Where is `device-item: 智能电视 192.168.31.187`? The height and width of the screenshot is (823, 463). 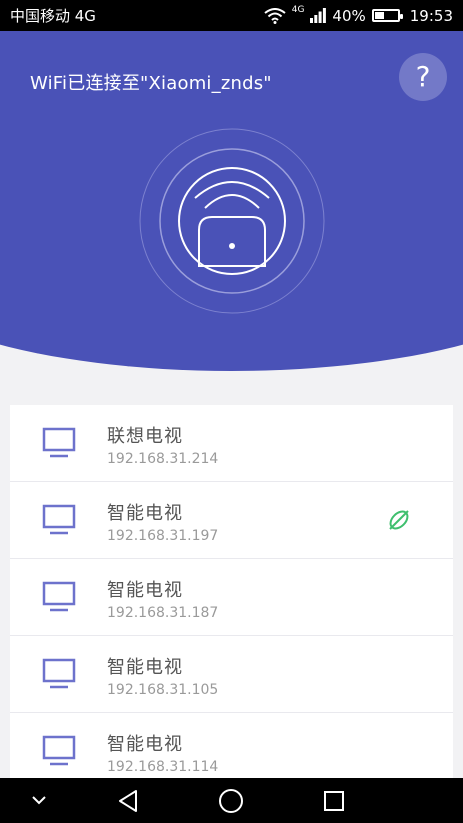 device-item: 智能电视 192.168.31.187 is located at coordinates (231, 597).